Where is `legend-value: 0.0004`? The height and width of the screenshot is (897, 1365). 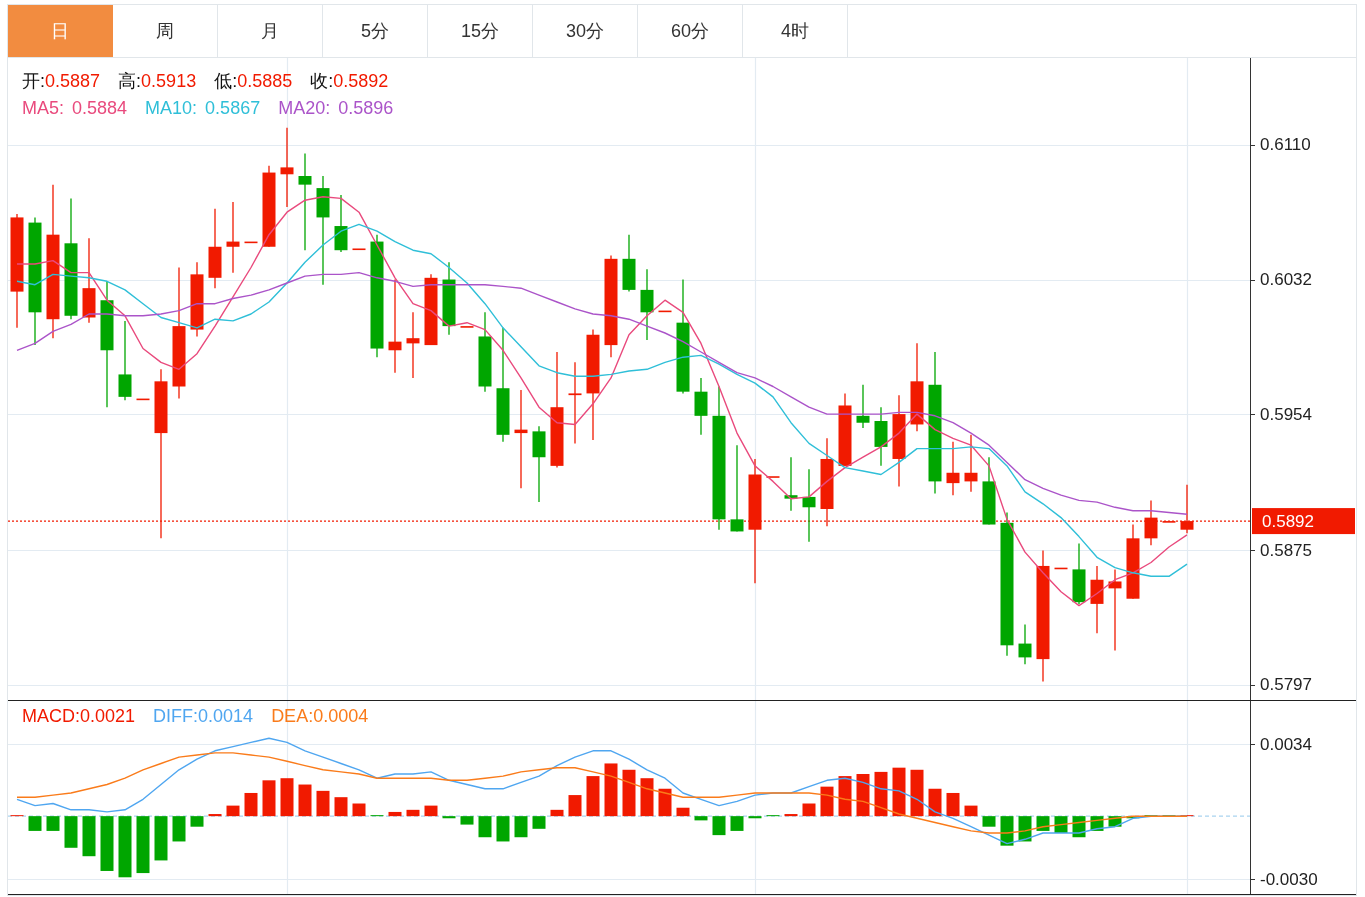
legend-value: 0.0004 is located at coordinates (341, 716).